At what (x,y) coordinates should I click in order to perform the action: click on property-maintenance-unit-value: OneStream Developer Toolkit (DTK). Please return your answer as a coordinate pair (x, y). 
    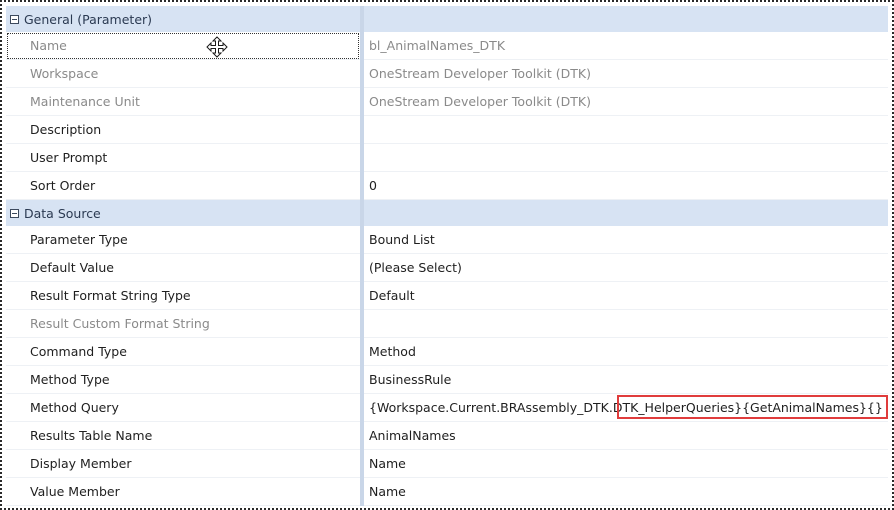
    Looking at the image, I should click on (626, 102).